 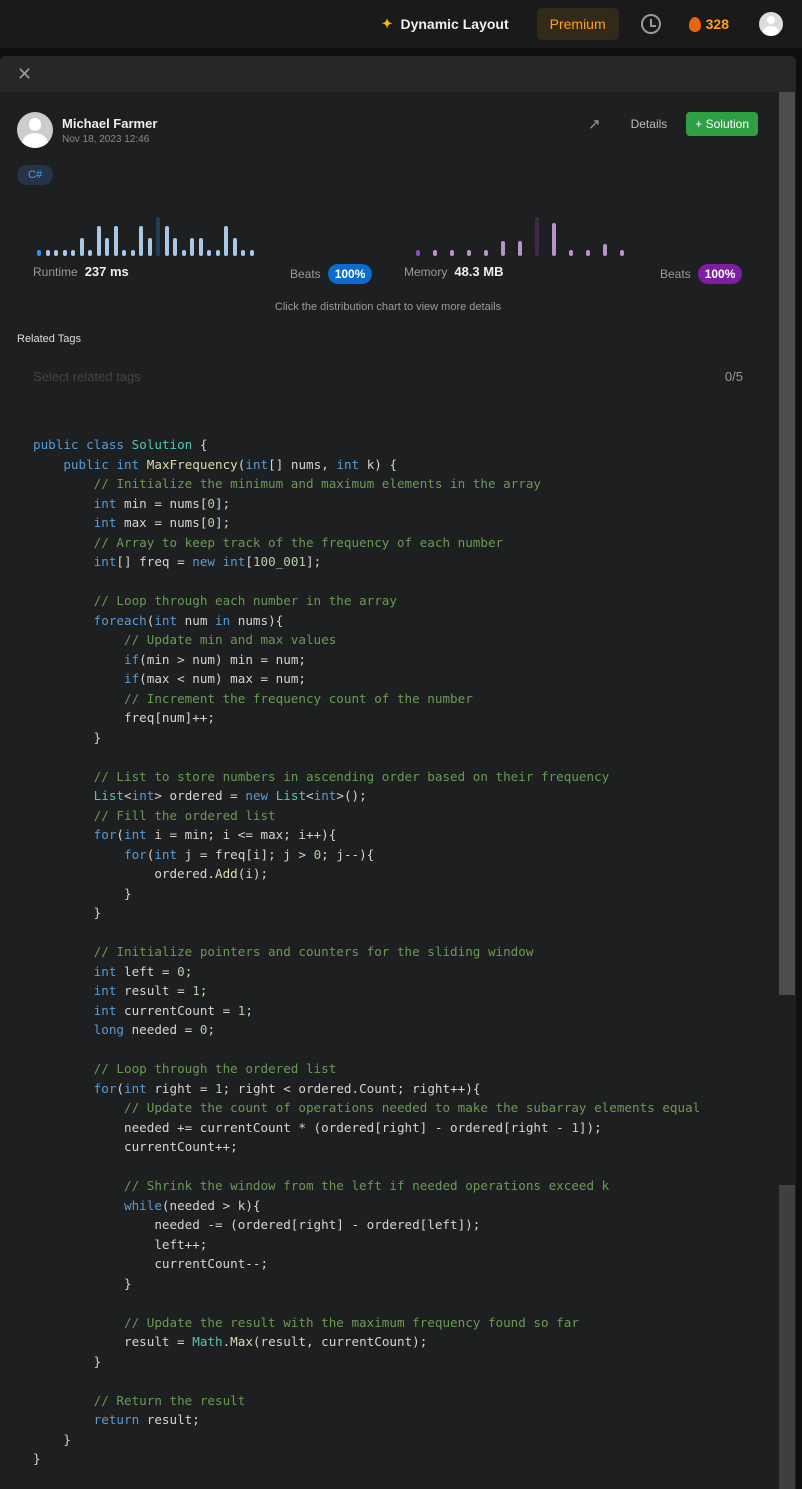 I want to click on author-info: Michael Farmer Nov 18, 2023 12:46, so click(x=87, y=130).